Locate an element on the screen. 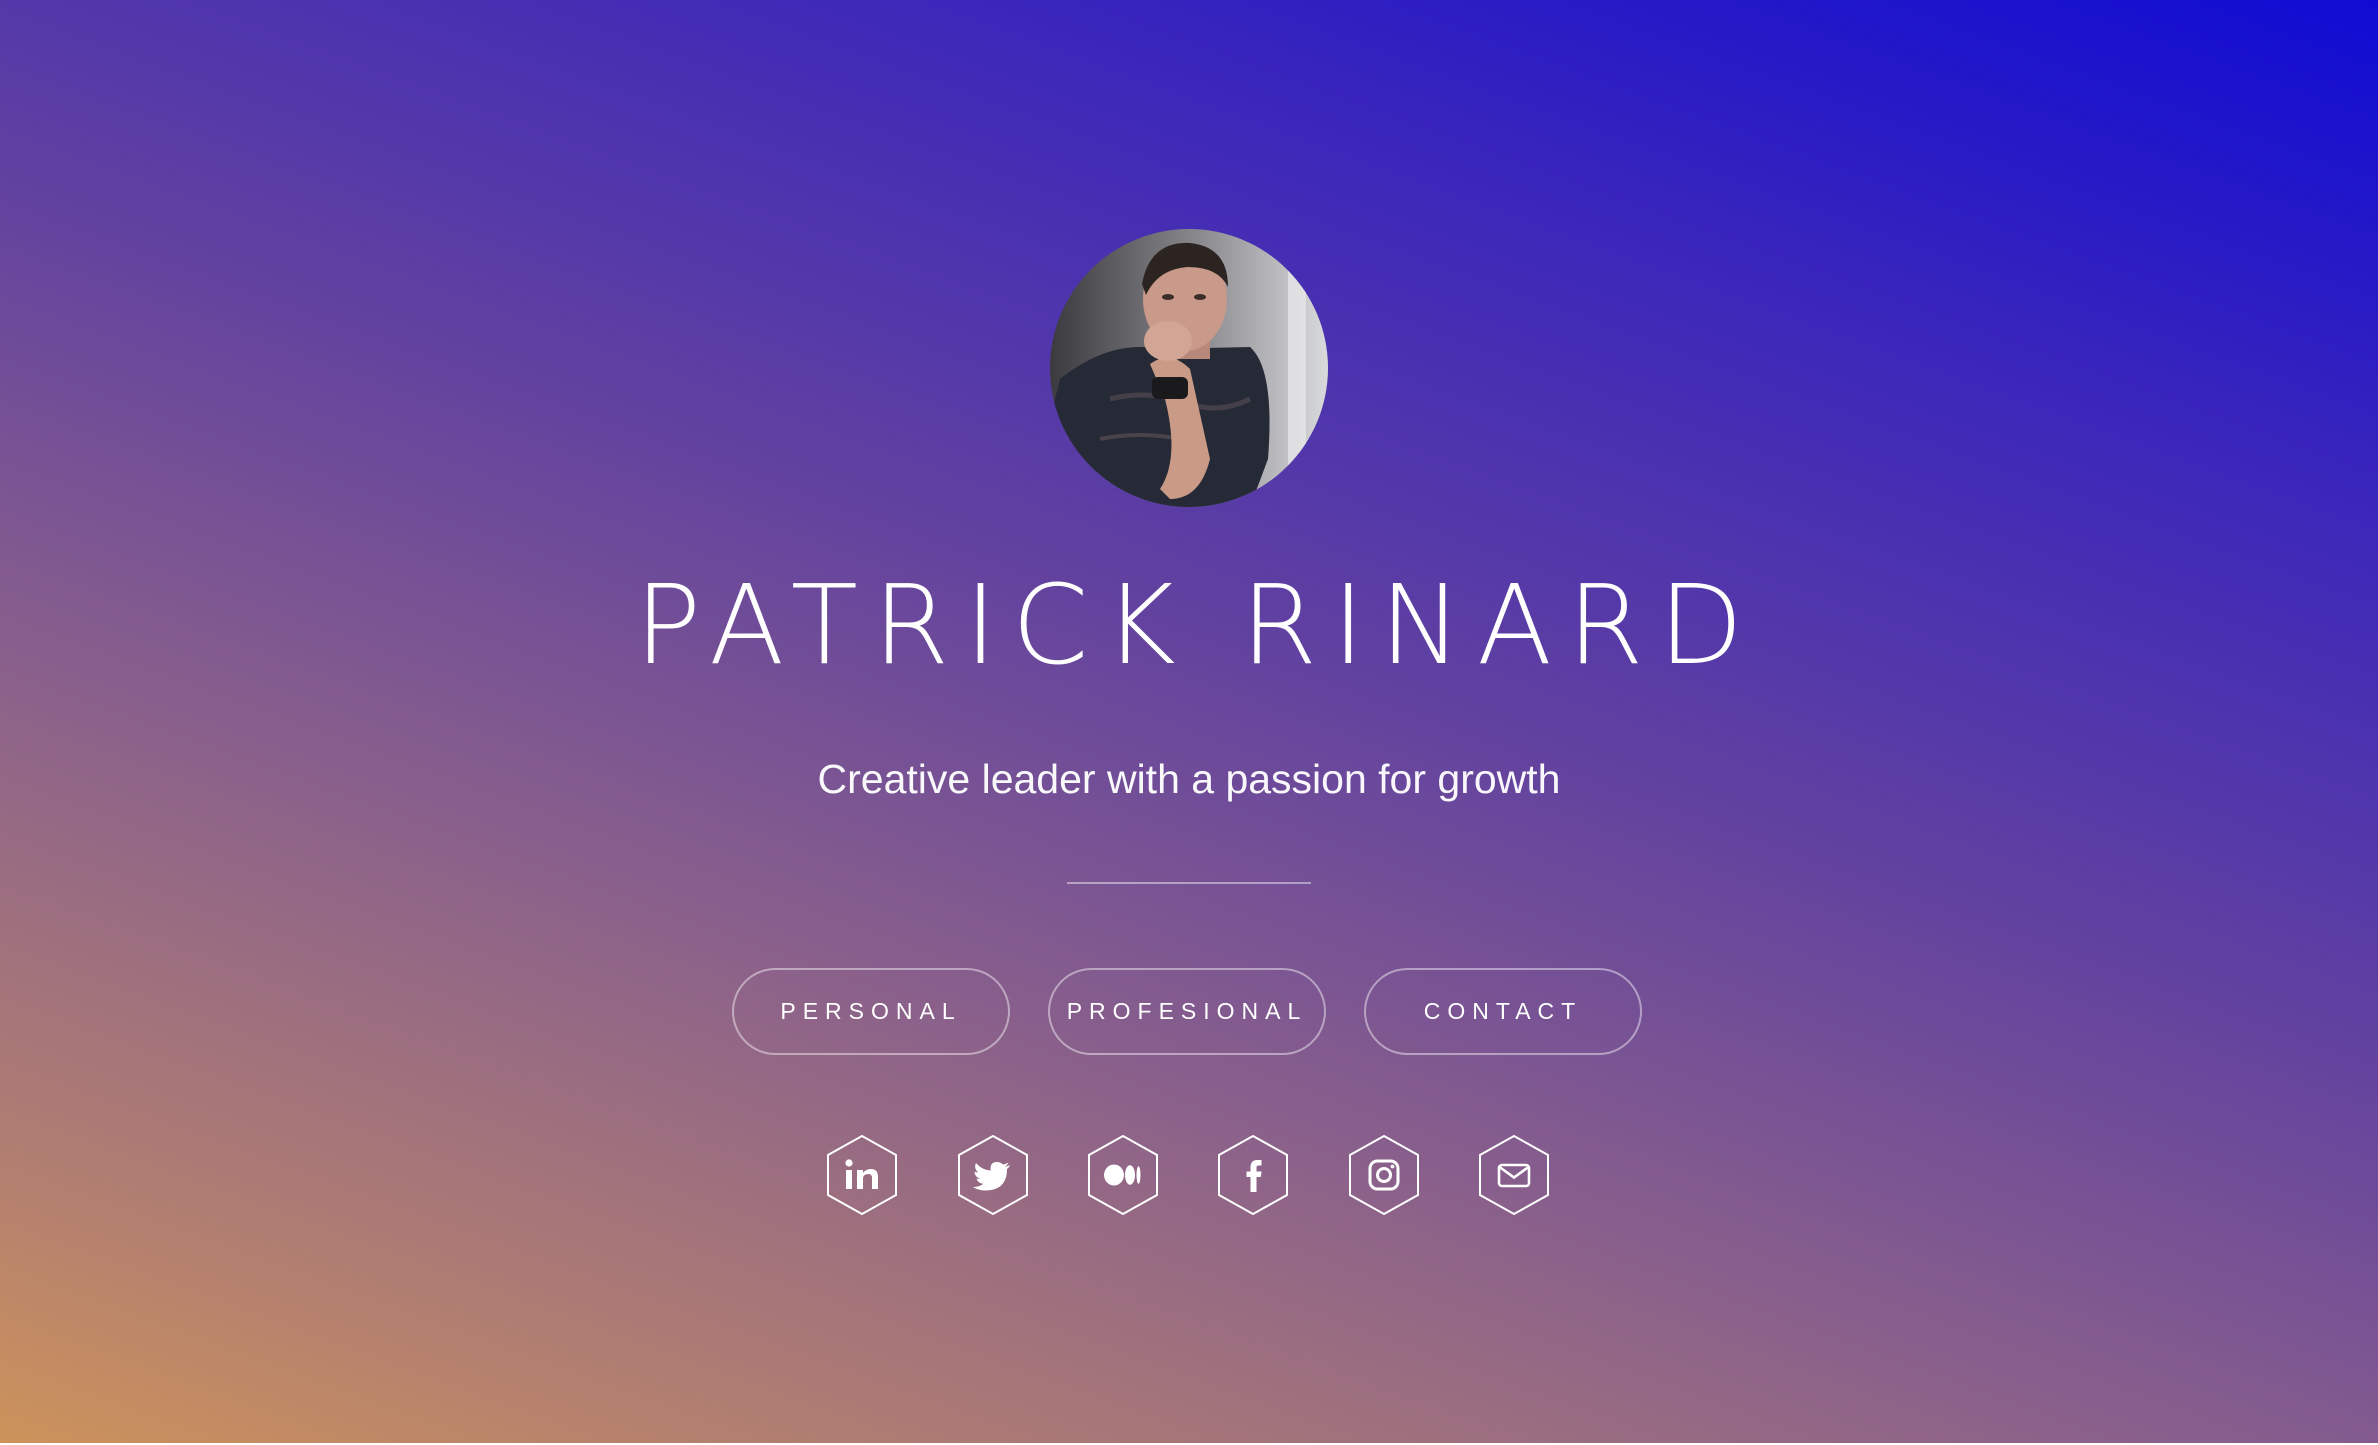 Image resolution: width=2378 pixels, height=1445 pixels. instagram-icon is located at coordinates (1384, 1175).